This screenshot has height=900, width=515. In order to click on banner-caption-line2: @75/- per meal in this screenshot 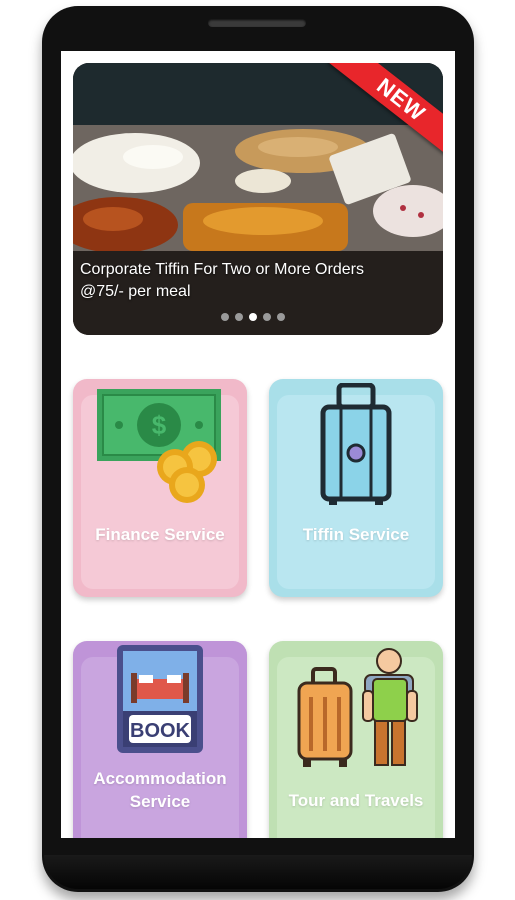, I will do `click(135, 291)`.